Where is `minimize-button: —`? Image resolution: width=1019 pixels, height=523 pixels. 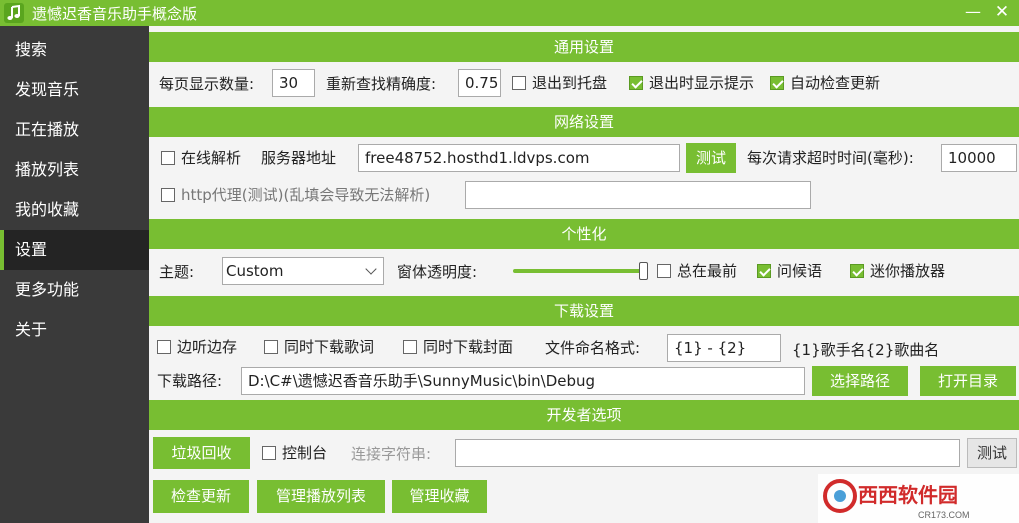 minimize-button: — is located at coordinates (973, 13).